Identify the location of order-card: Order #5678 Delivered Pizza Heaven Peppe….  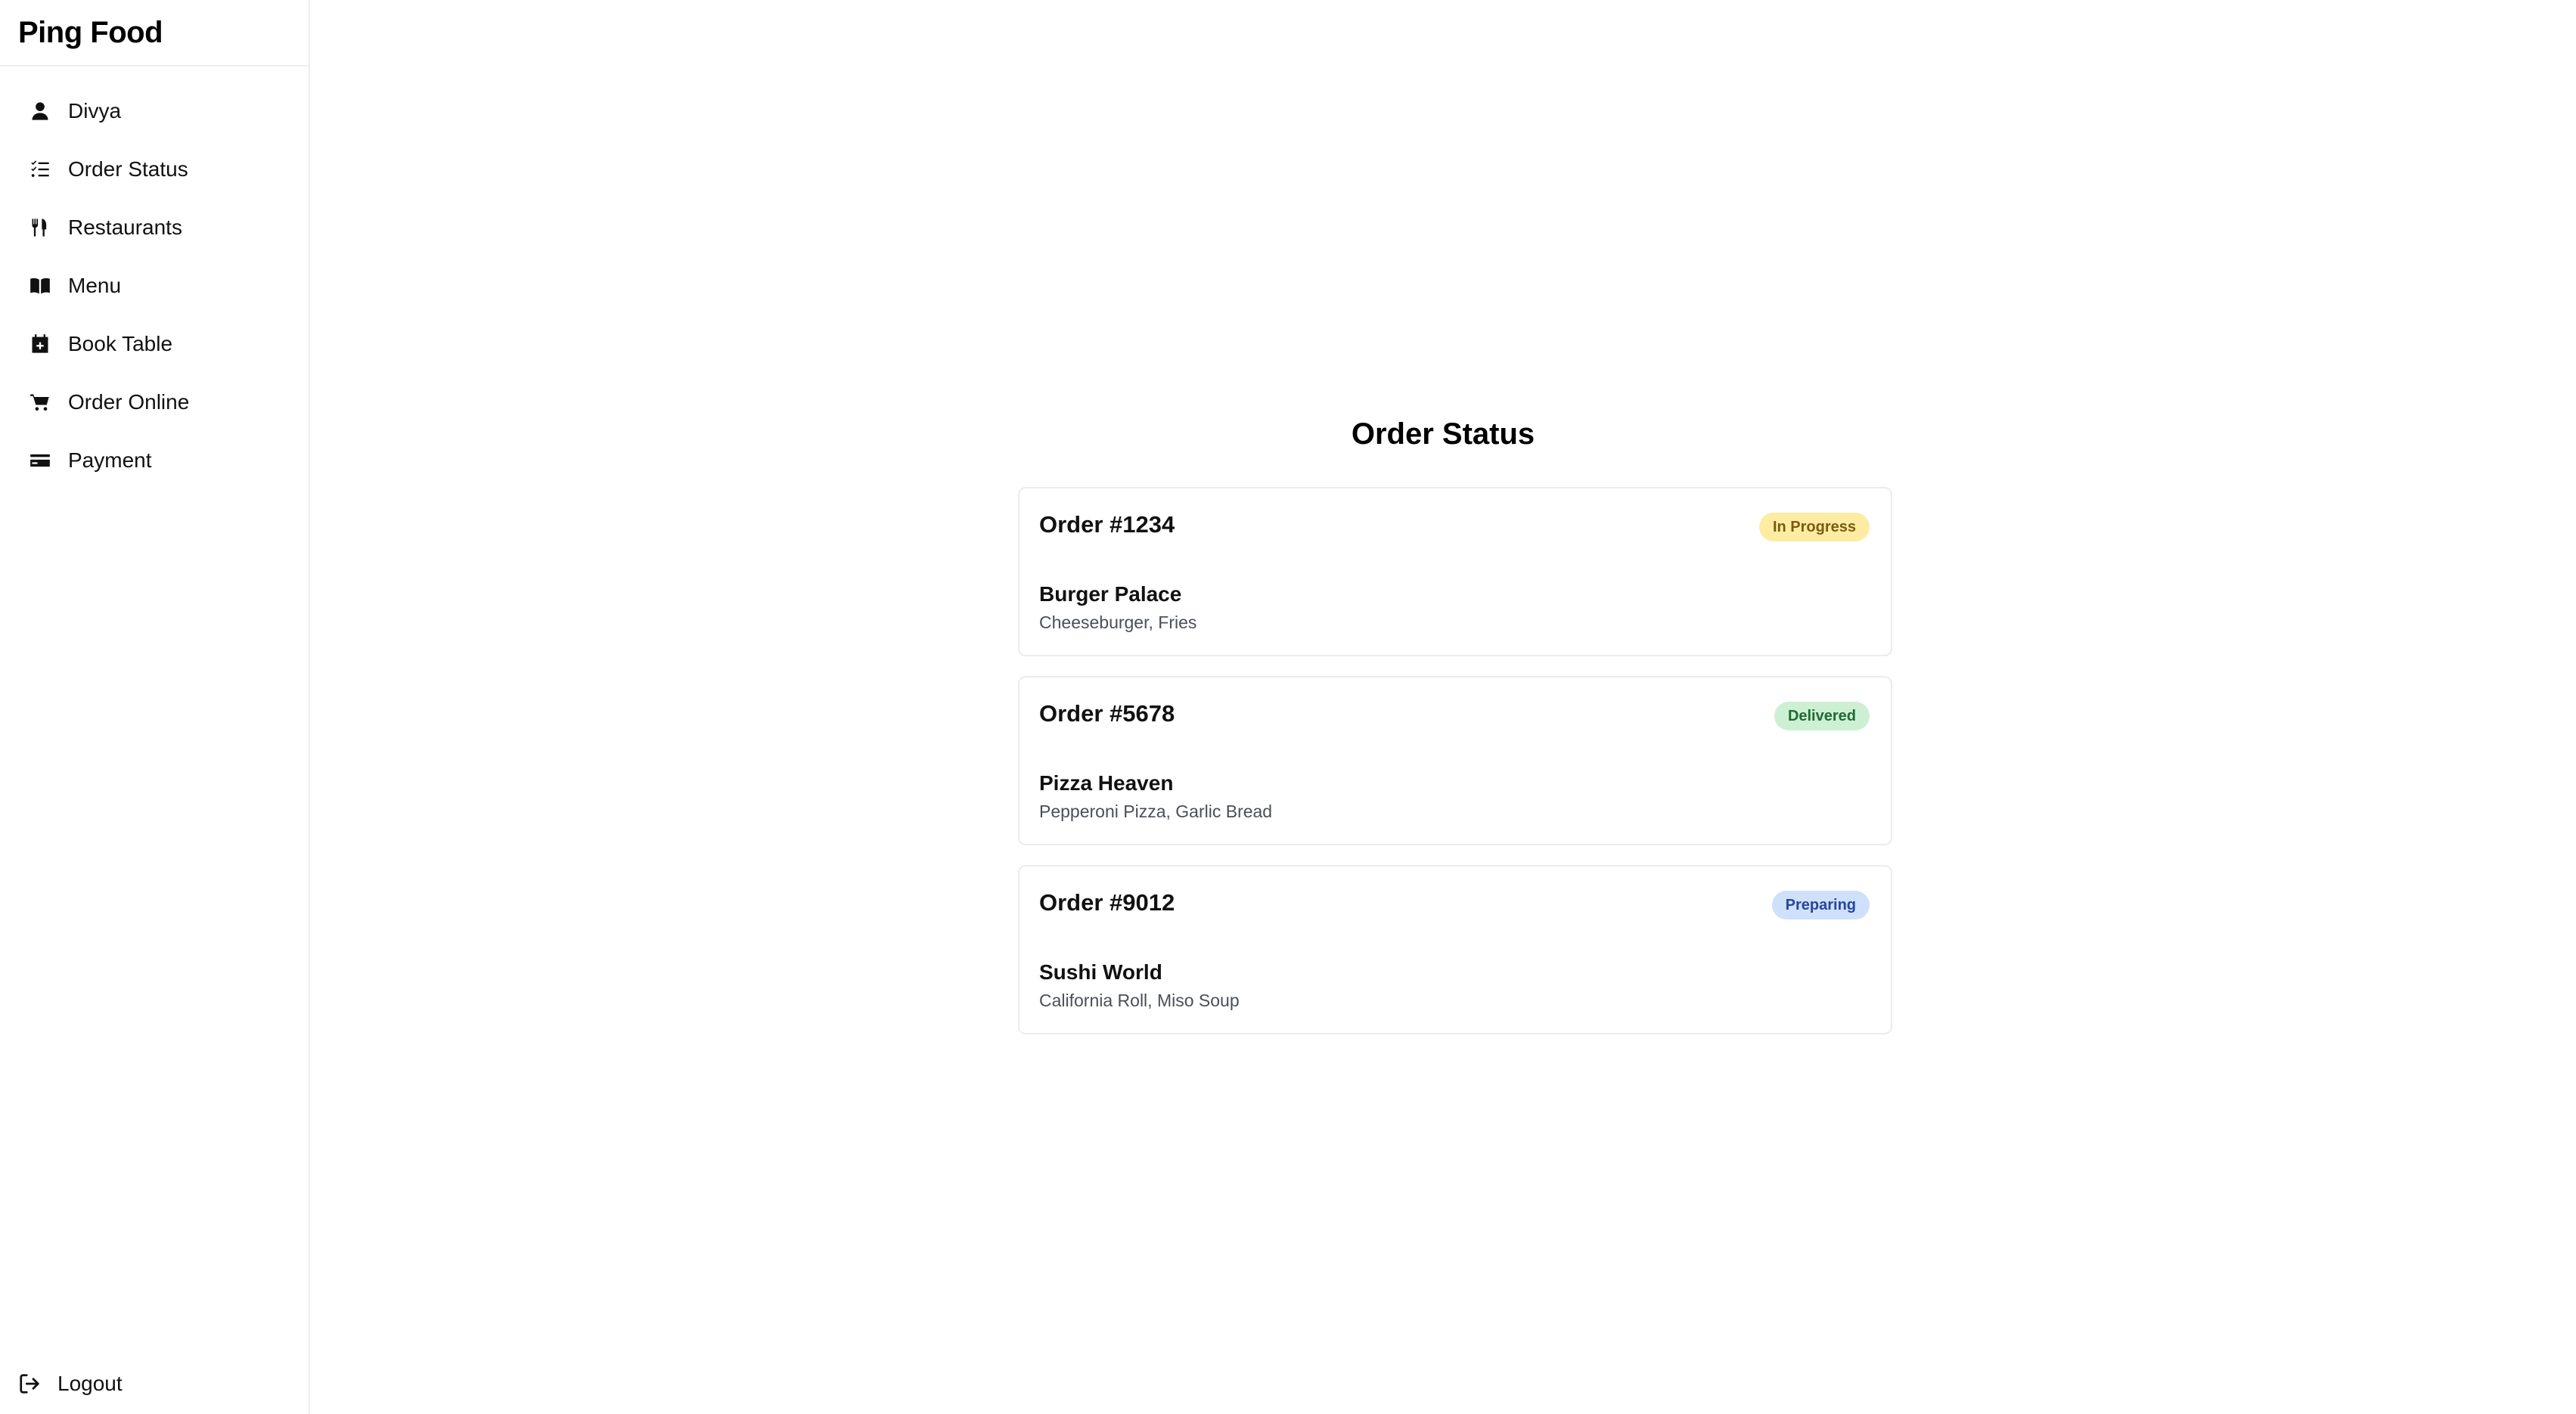
(1455, 760).